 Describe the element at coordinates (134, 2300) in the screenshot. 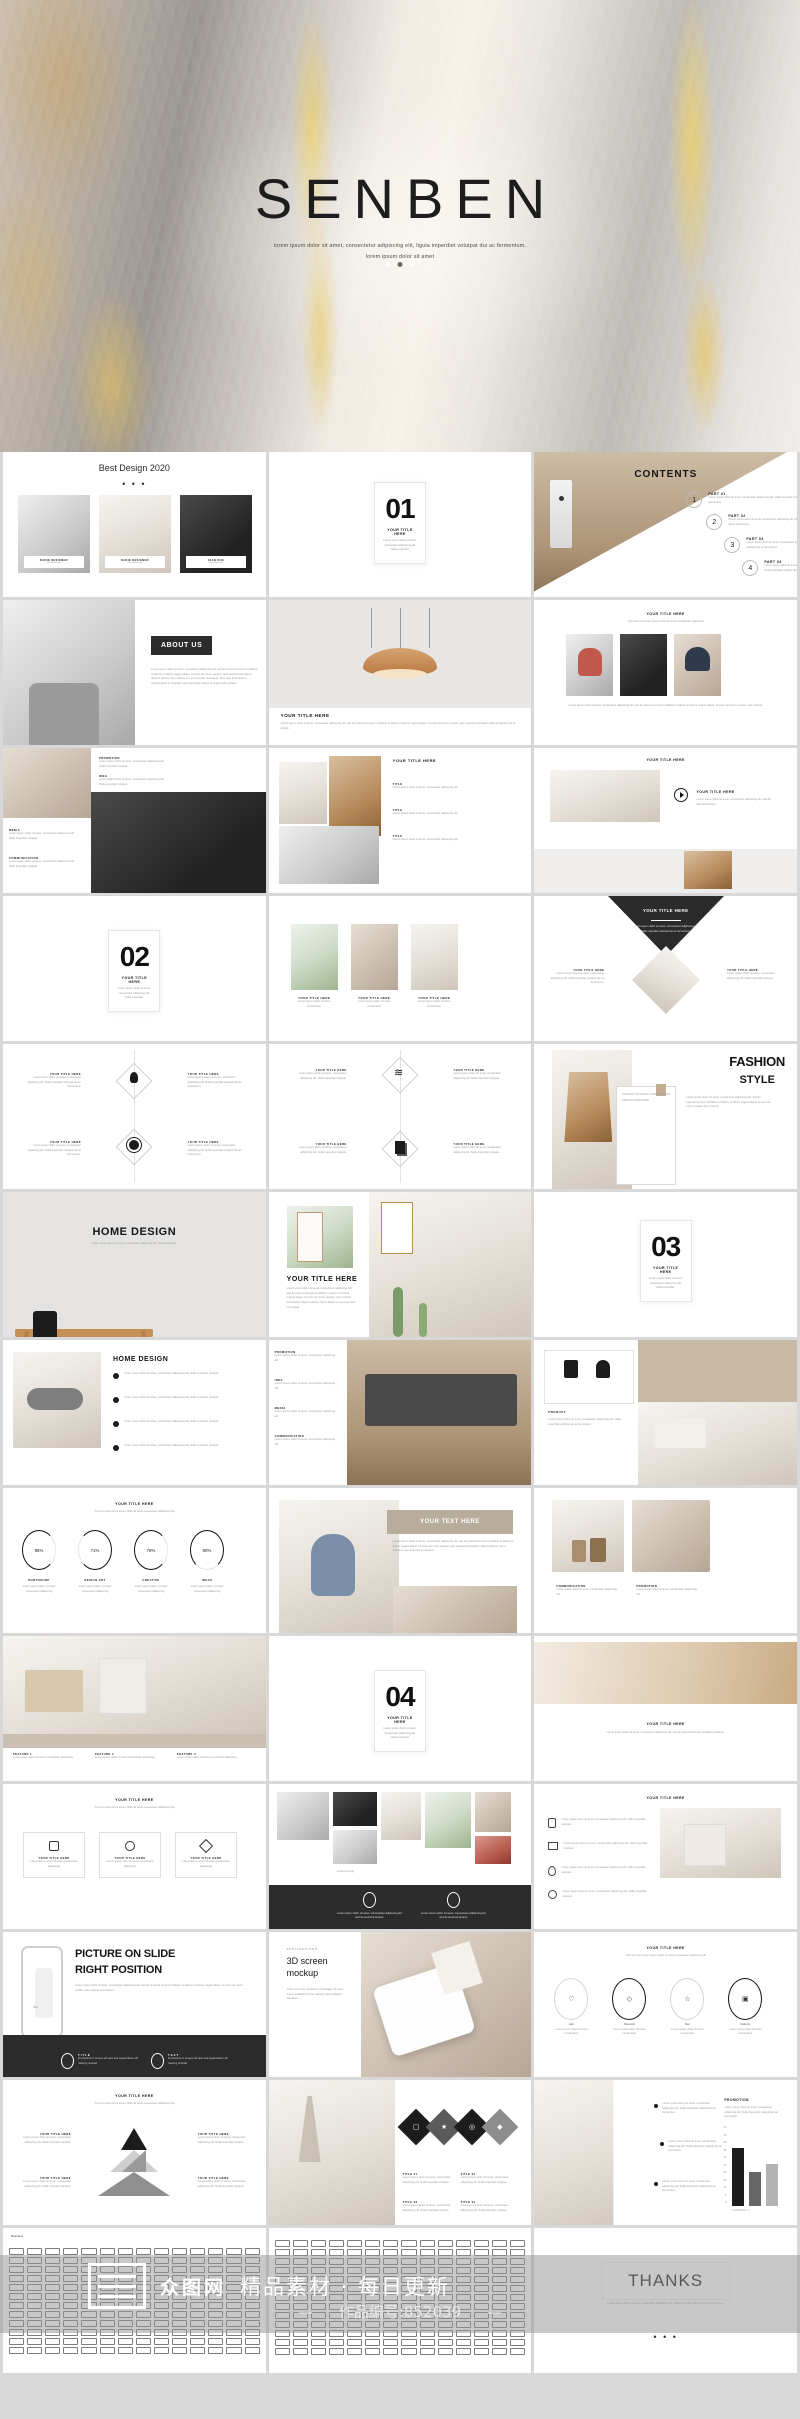

I see `slide-icon-sheet-1: Business` at that location.